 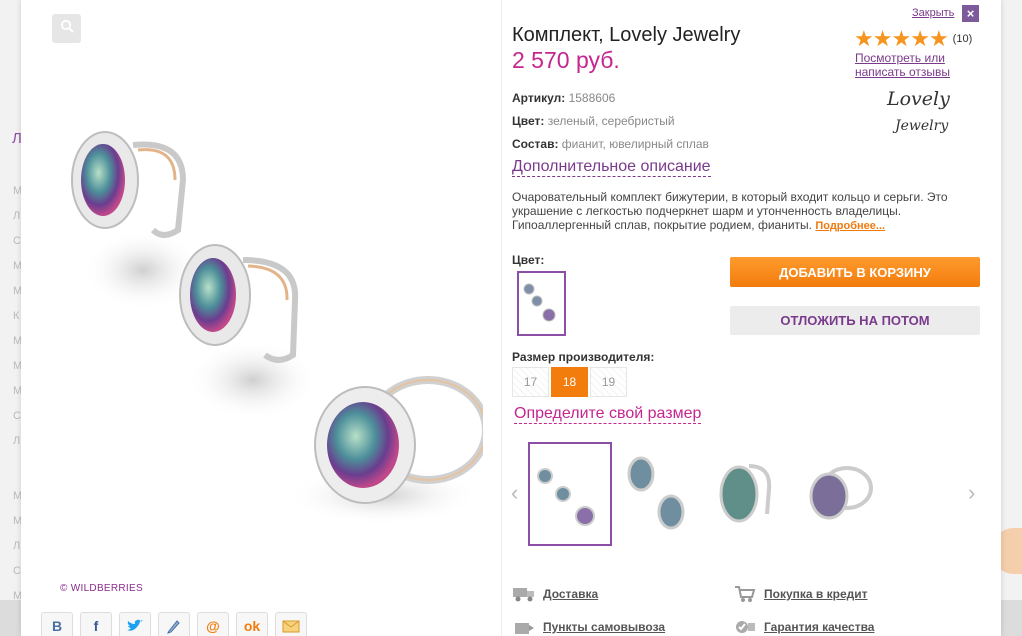 What do you see at coordinates (57, 624) in the screenshot?
I see `vk-icon: В` at bounding box center [57, 624].